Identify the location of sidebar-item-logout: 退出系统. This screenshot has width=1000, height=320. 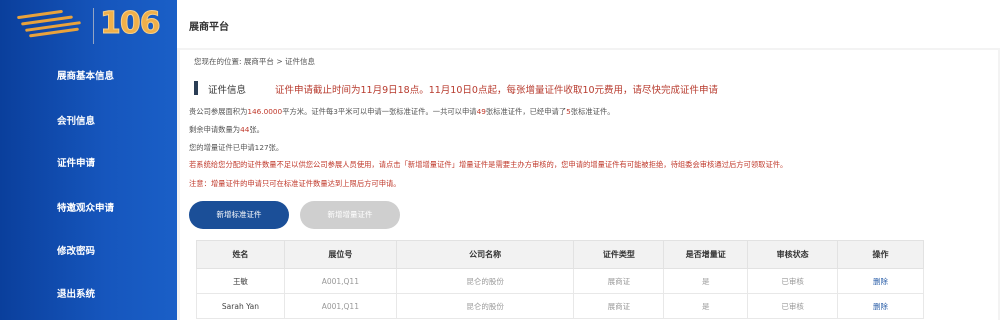
(88, 295).